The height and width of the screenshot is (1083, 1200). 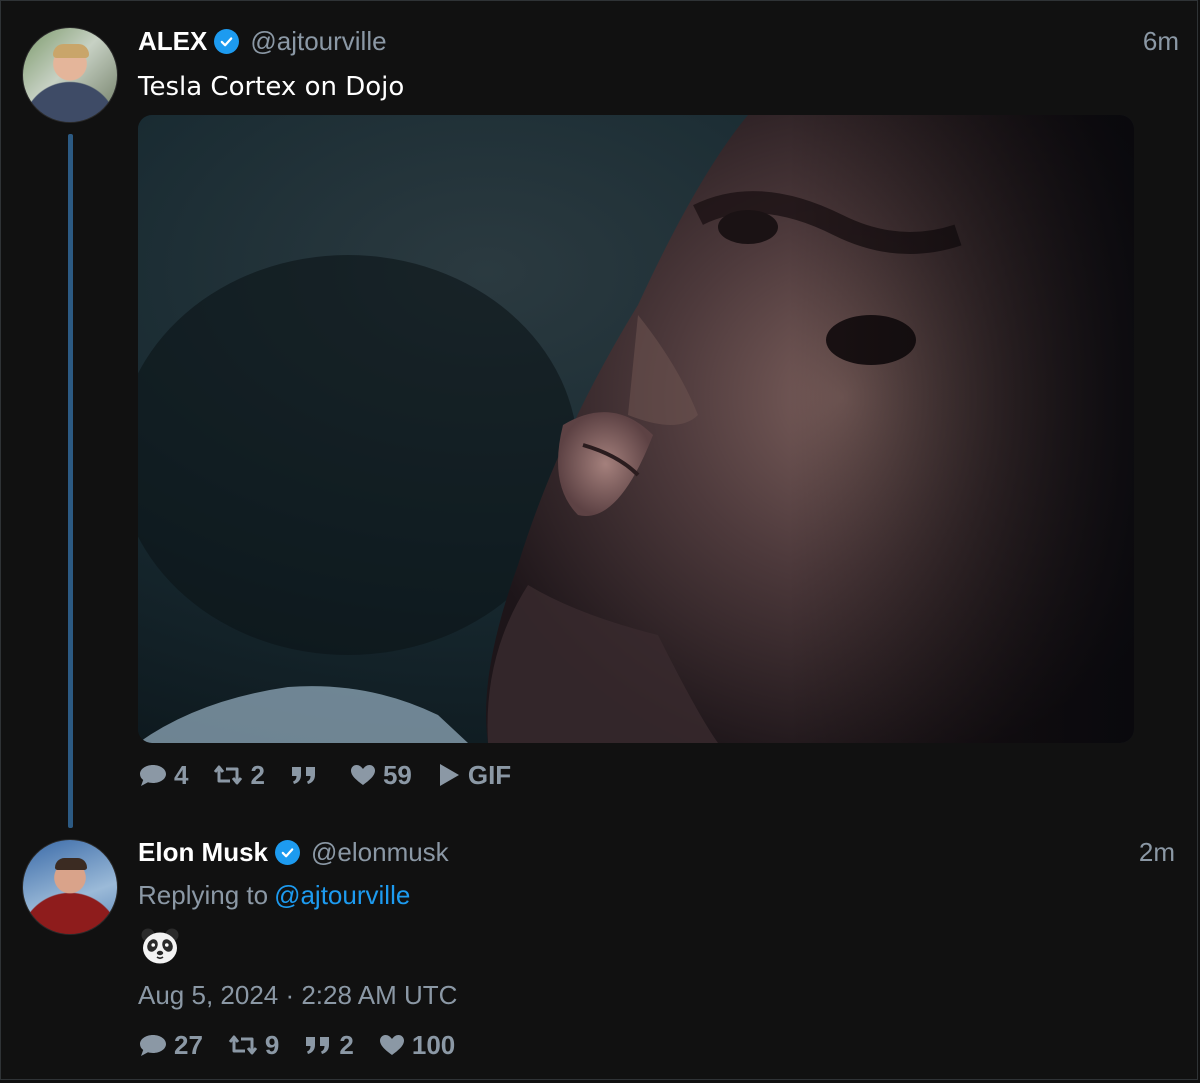 I want to click on reply-stat: 4, so click(x=163, y=775).